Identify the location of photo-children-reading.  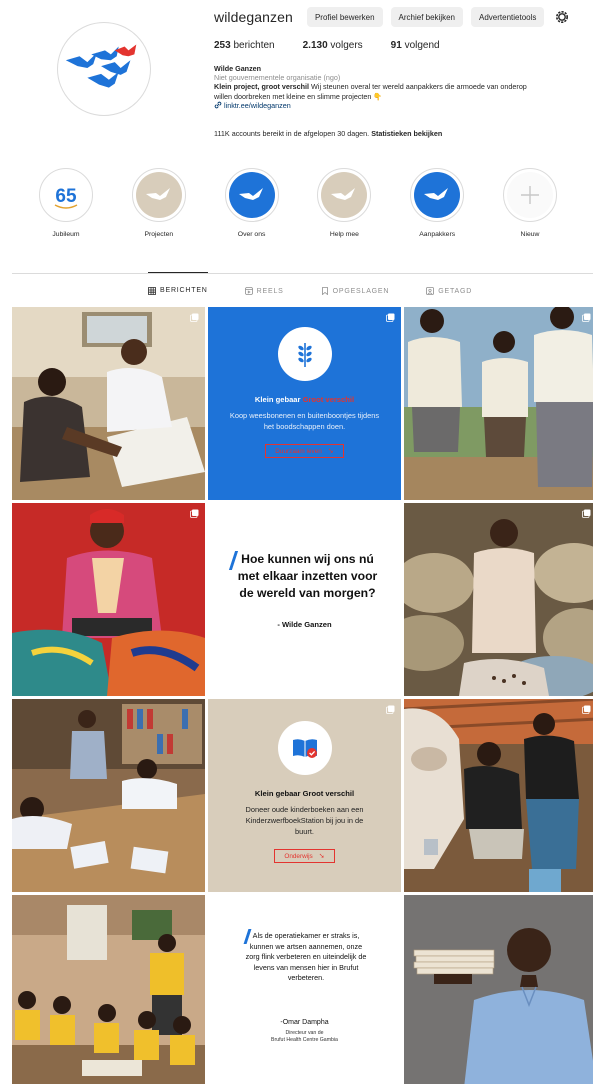
(108, 795).